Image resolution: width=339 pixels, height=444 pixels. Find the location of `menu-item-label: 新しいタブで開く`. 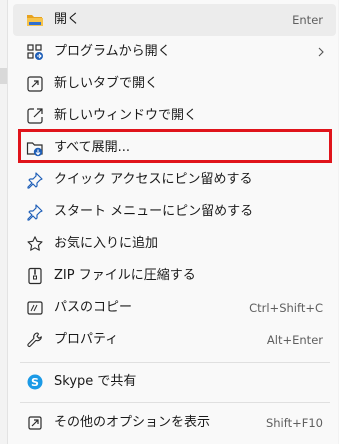

menu-item-label: 新しいタブで開く is located at coordinates (106, 83).